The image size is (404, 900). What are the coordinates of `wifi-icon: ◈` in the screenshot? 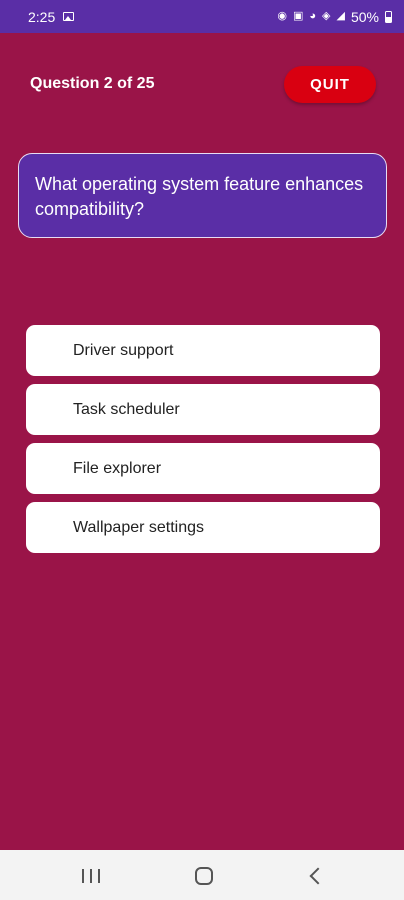 It's located at (326, 16).